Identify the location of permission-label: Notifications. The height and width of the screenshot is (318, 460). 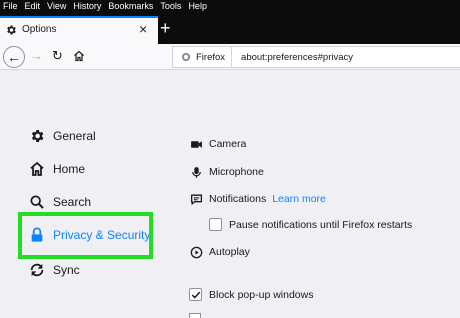
(238, 199).